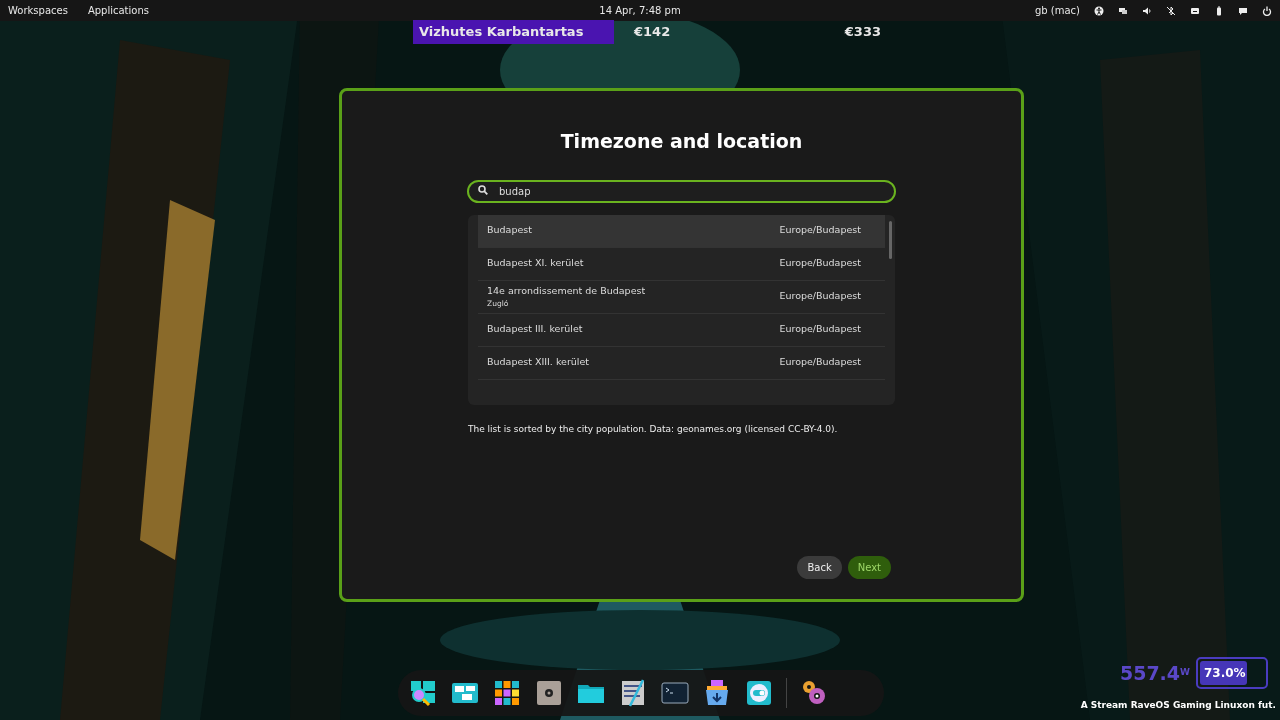 The width and height of the screenshot is (1280, 720). What do you see at coordinates (38, 10) in the screenshot?
I see `panel-menu: Workspaces` at bounding box center [38, 10].